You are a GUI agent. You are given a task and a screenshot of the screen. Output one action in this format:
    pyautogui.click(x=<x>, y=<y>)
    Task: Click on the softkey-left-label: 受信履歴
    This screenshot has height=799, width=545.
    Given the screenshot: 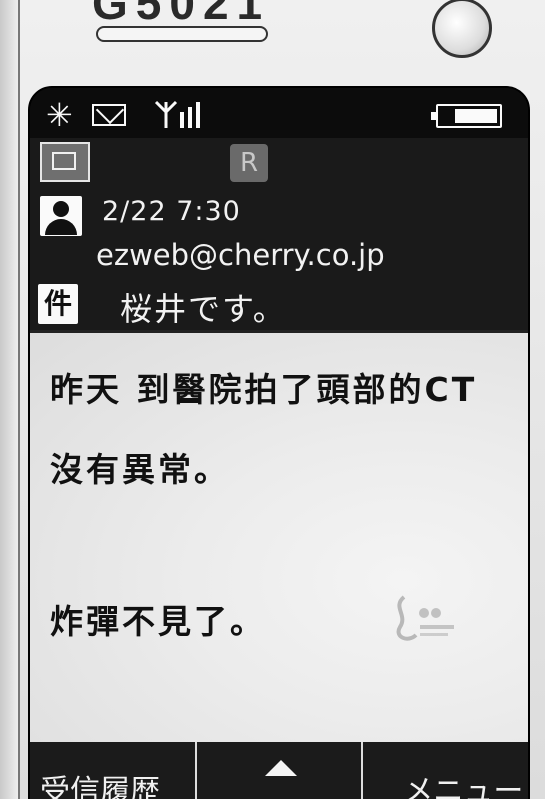 What is the action you would take?
    pyautogui.click(x=100, y=786)
    